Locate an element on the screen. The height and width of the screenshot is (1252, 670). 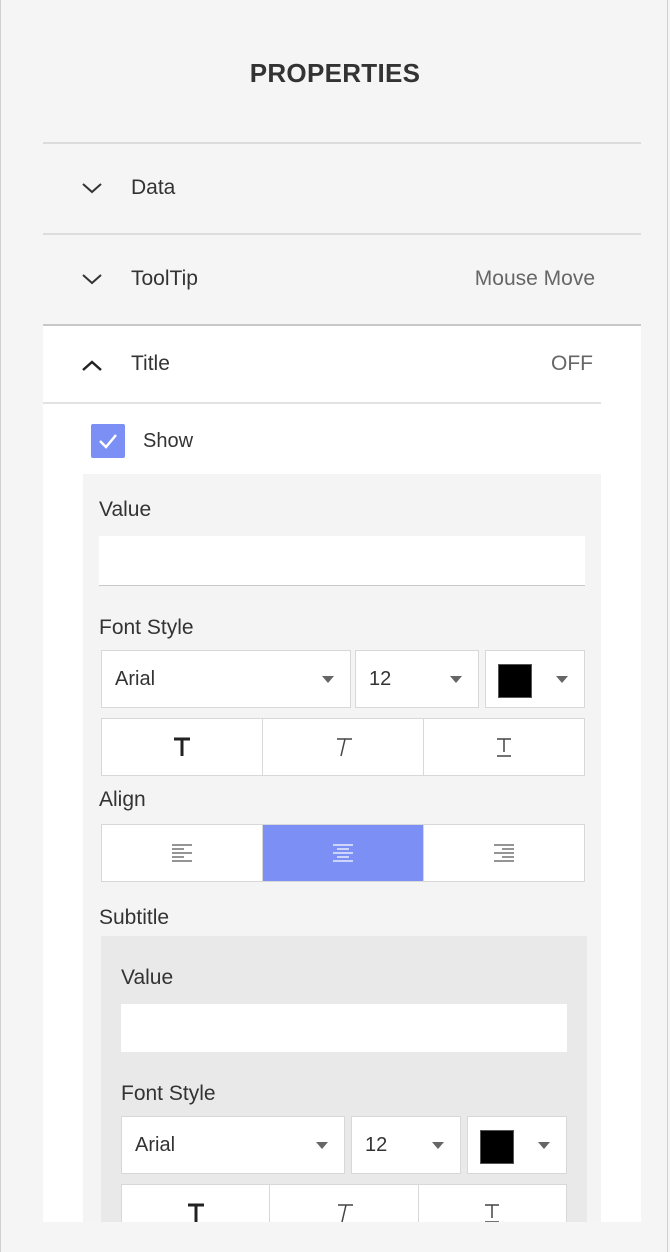
subtitle-font-size-value: 12 is located at coordinates (376, 1145).